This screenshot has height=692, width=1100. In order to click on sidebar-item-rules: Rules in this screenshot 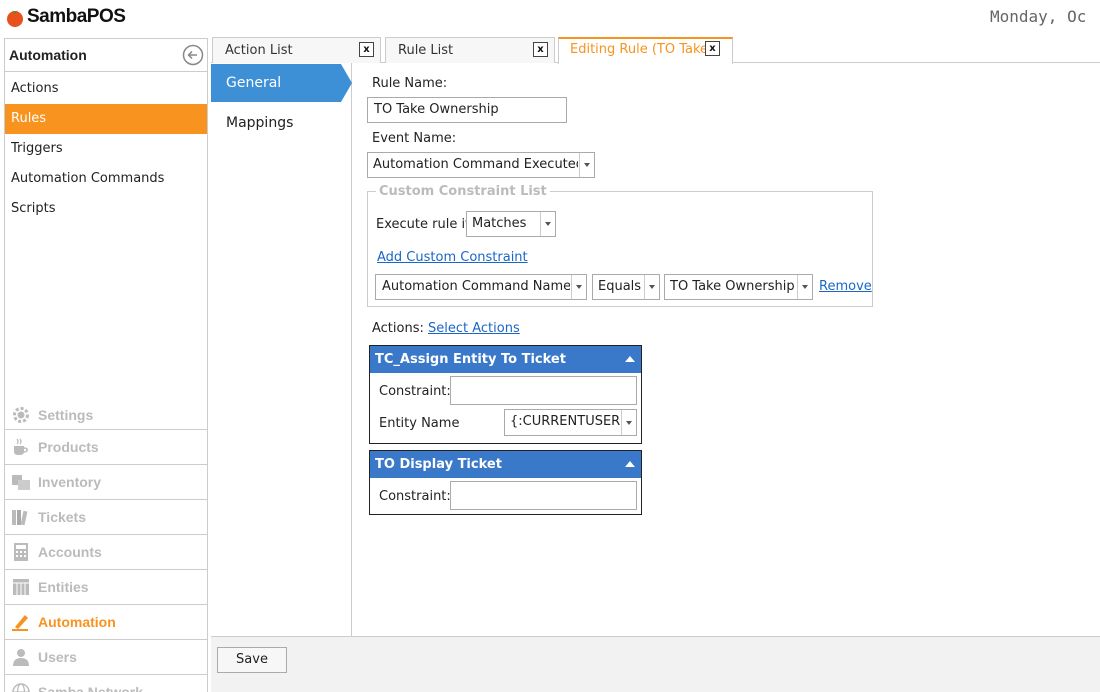, I will do `click(106, 119)`.